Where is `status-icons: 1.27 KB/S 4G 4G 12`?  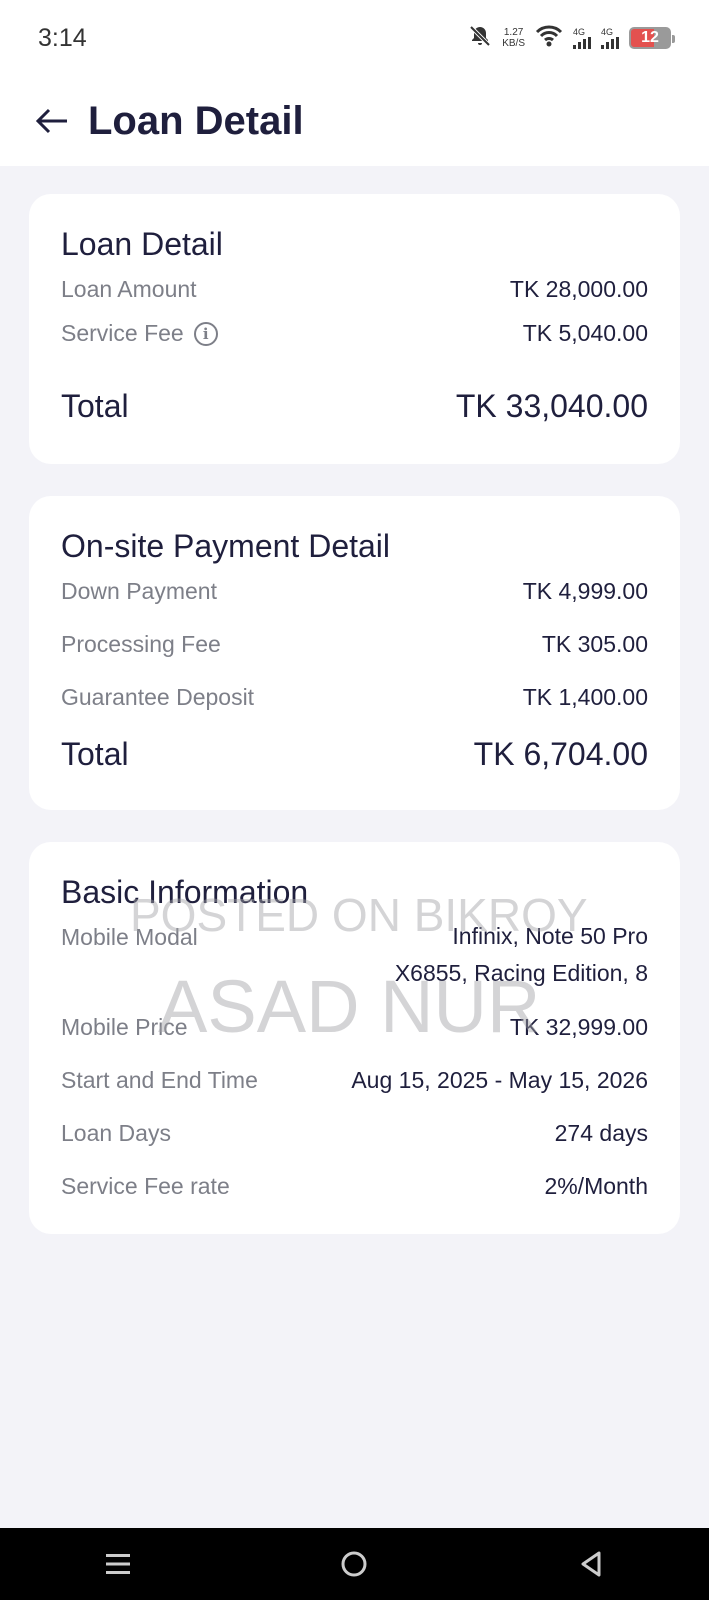
status-icons: 1.27 KB/S 4G 4G 12 is located at coordinates (571, 38).